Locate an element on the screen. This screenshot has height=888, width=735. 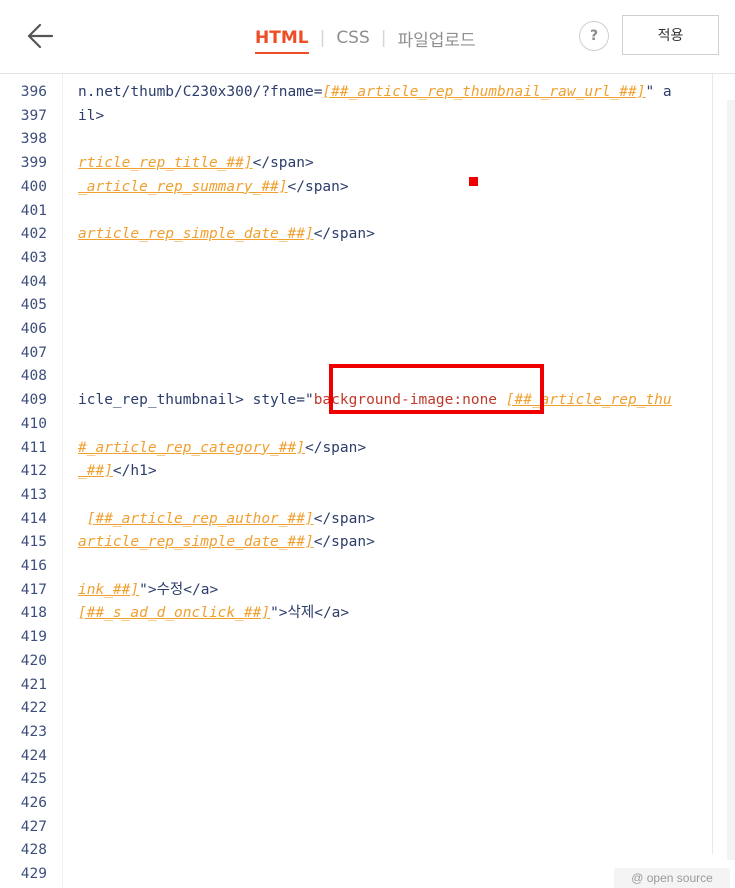
line-number: 411 is located at coordinates (33, 447).